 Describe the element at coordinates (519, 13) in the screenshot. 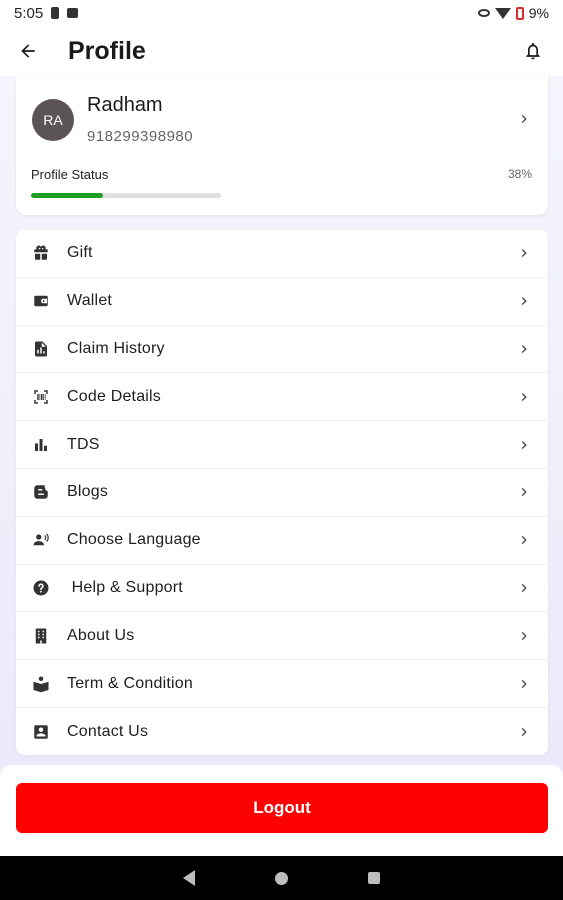

I see `battery-icon` at that location.